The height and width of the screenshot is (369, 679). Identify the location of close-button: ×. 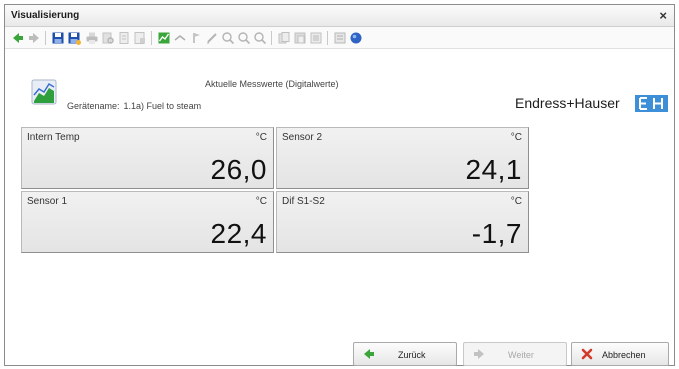
(663, 15).